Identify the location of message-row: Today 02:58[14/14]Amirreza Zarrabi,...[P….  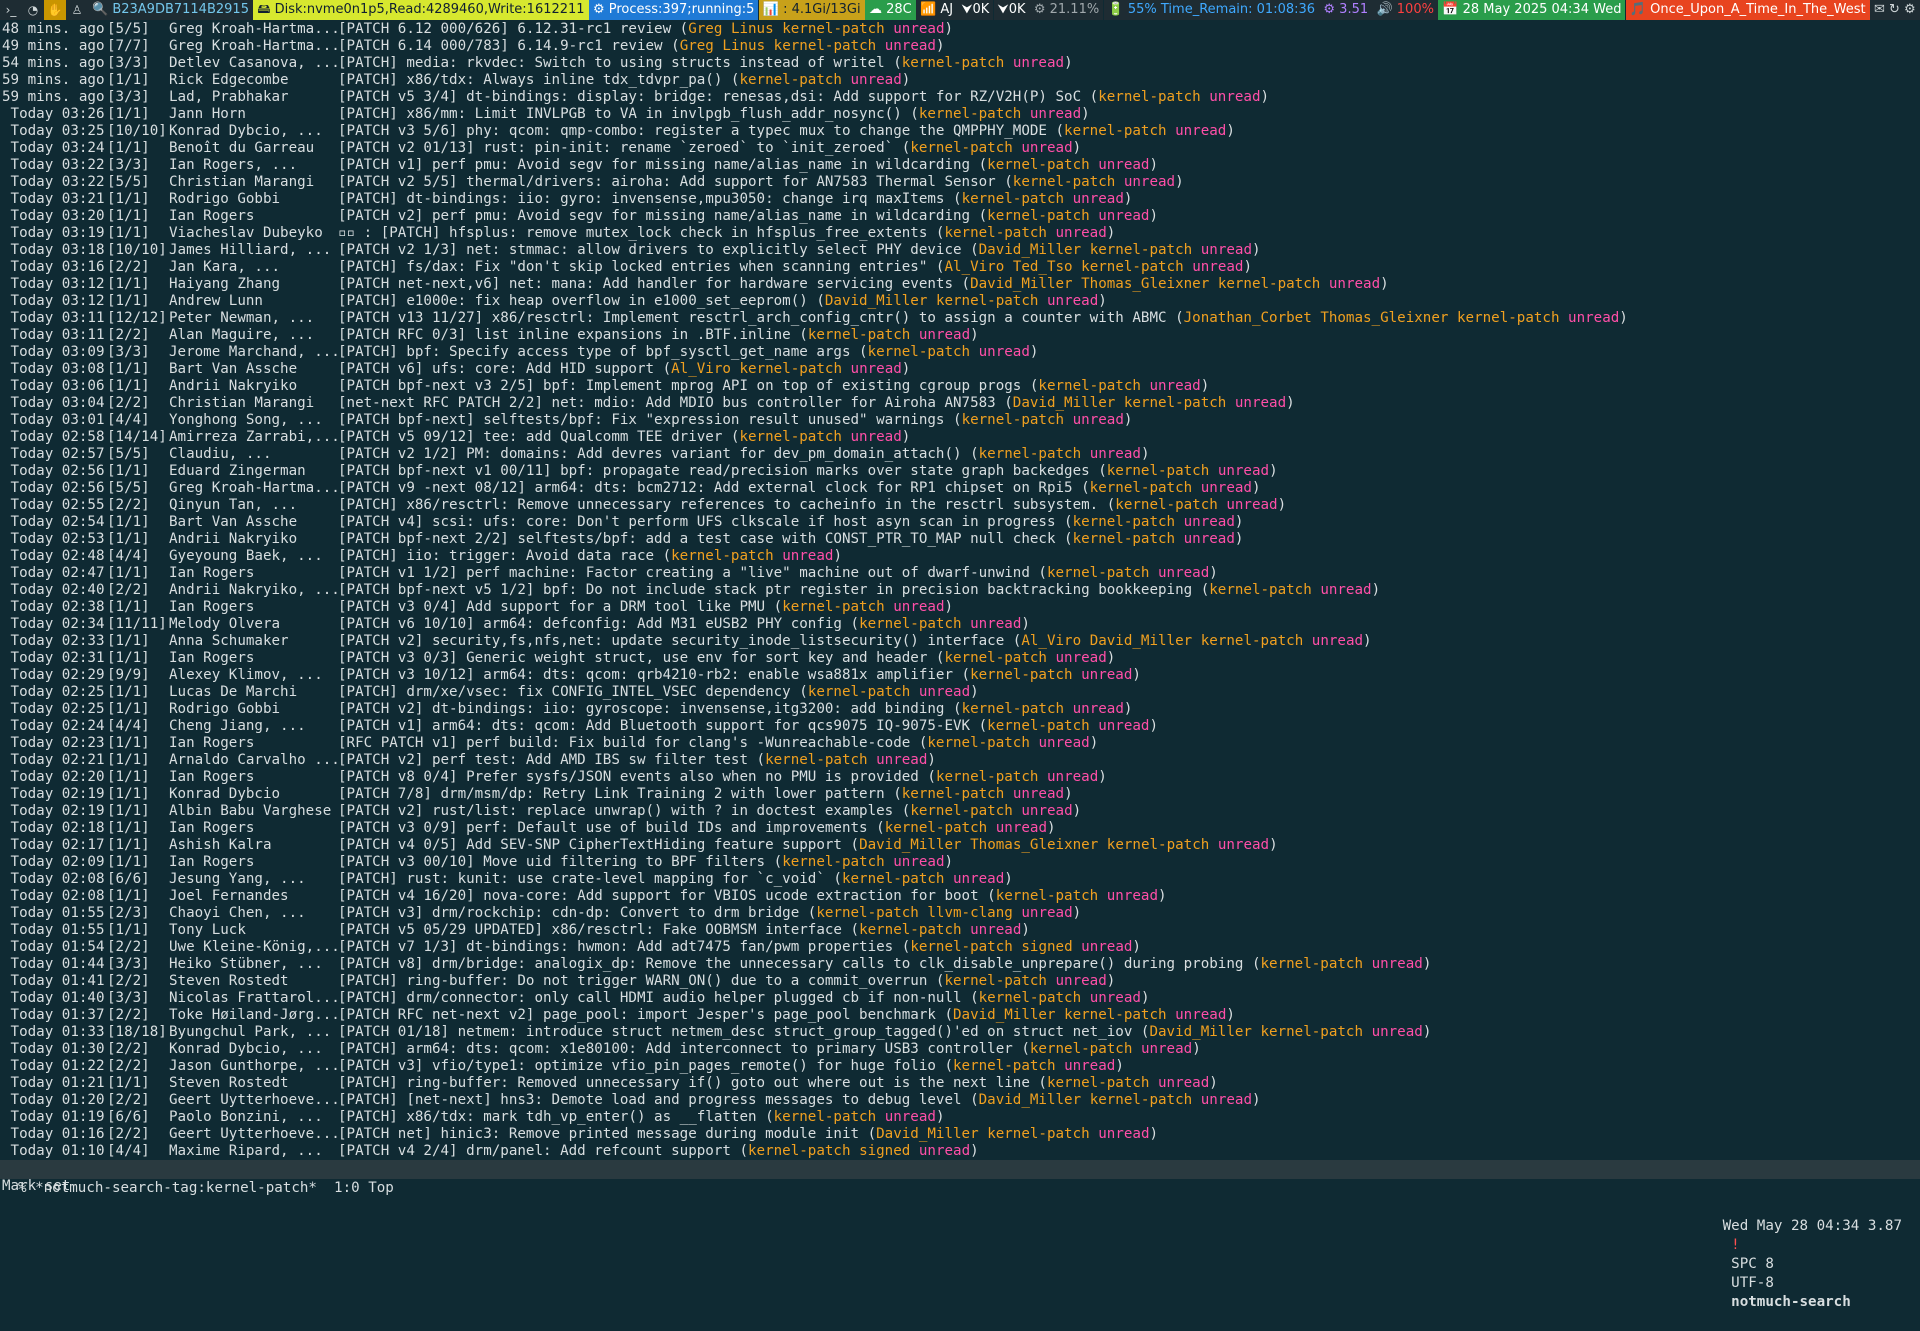
(960, 437).